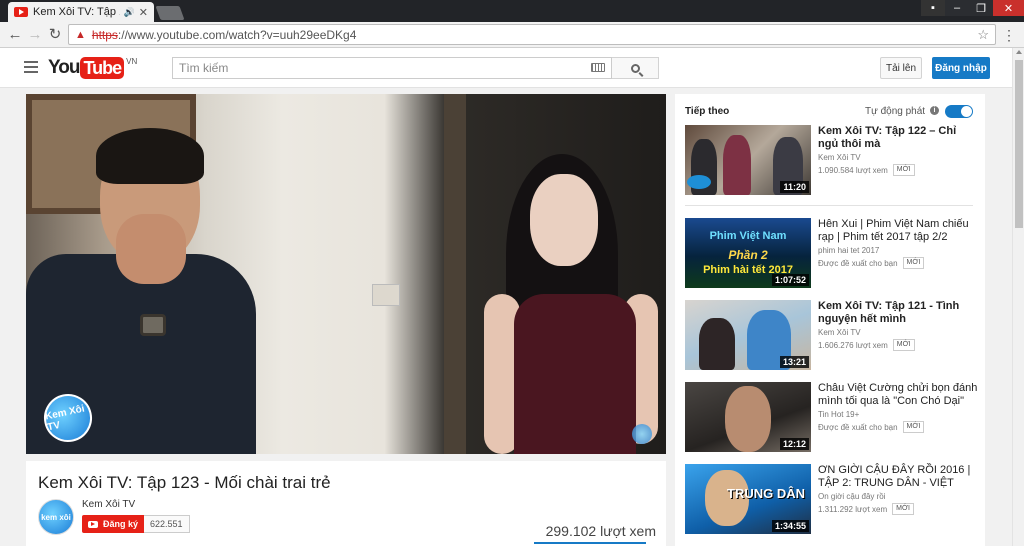  What do you see at coordinates (1008, 8) in the screenshot?
I see `close-window-button: ✕` at bounding box center [1008, 8].